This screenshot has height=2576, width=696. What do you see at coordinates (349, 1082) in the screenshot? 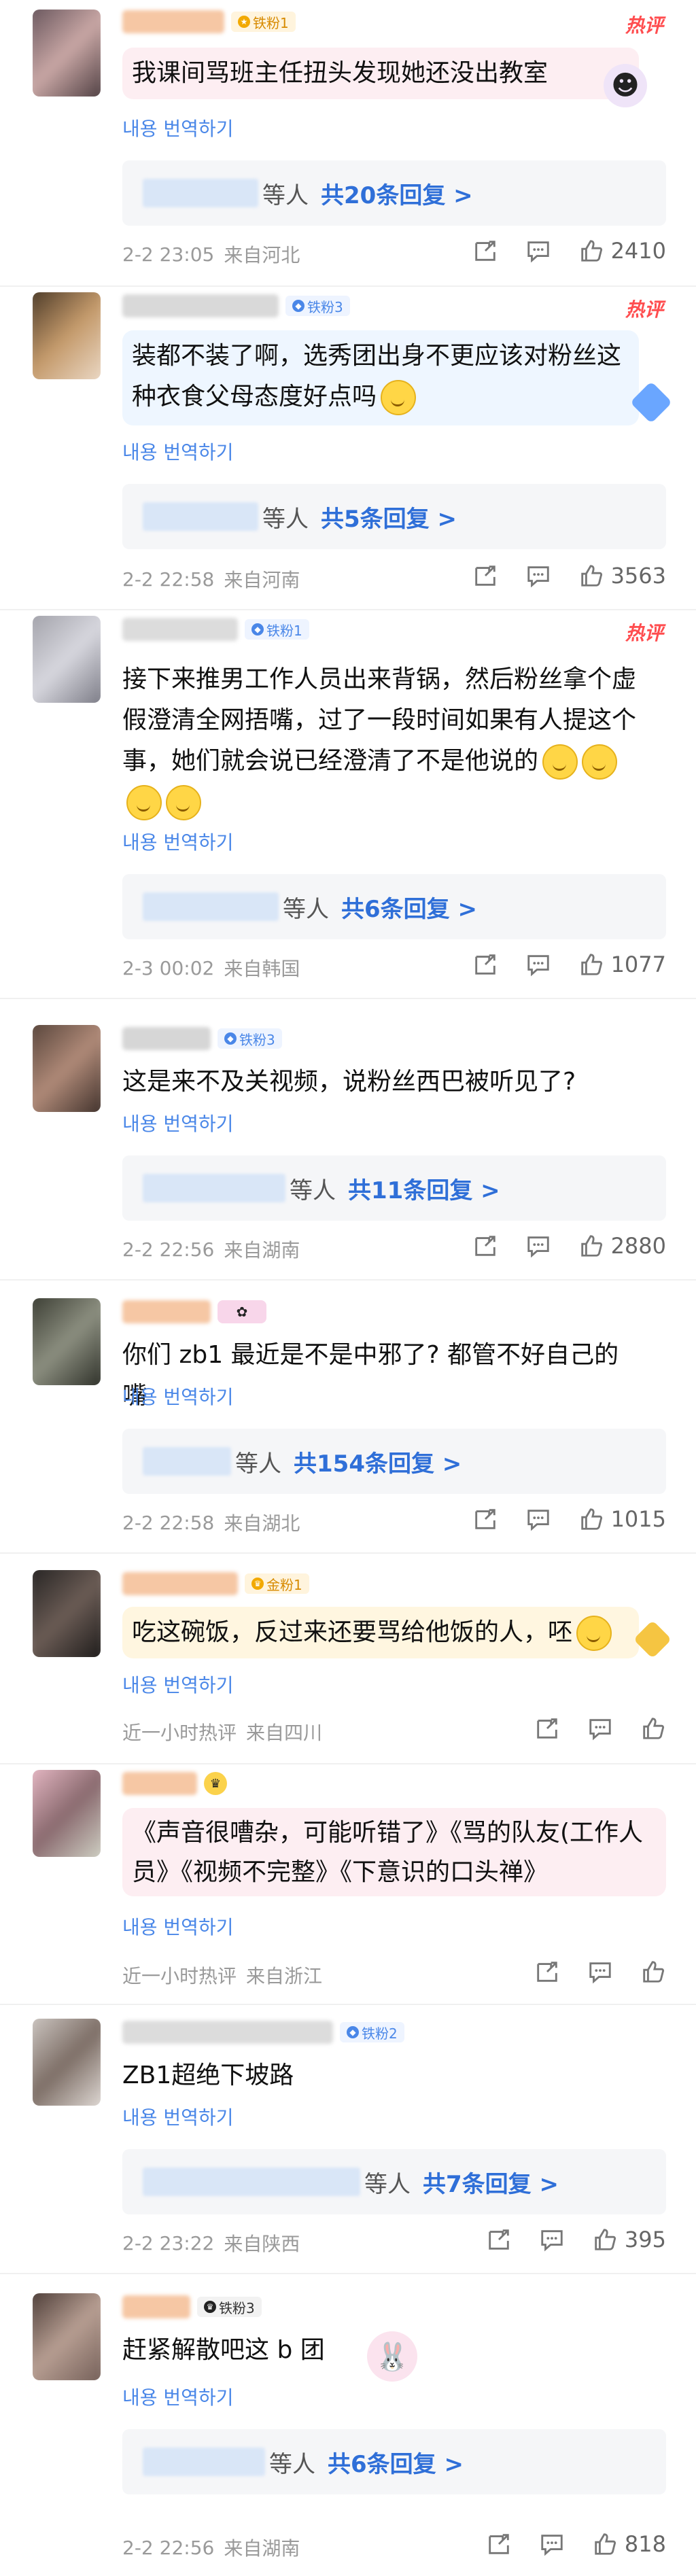
I see `comment-text: 这是来不及关视频，说粉丝西巴被听见了?` at bounding box center [349, 1082].